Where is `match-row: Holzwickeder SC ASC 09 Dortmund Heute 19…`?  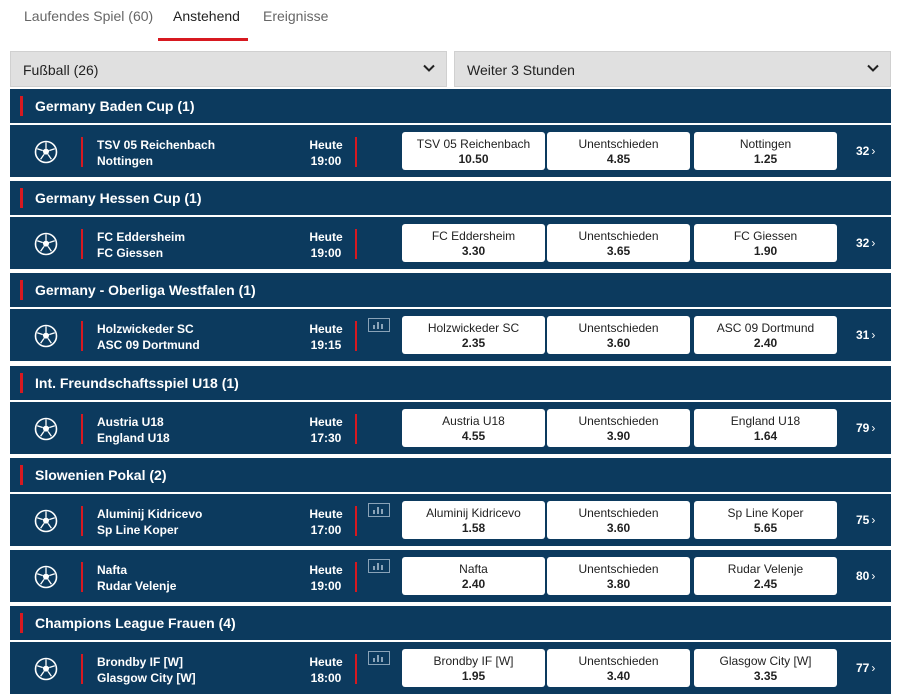
match-row: Holzwickeder SC ASC 09 Dortmund Heute 19… is located at coordinates (450, 335).